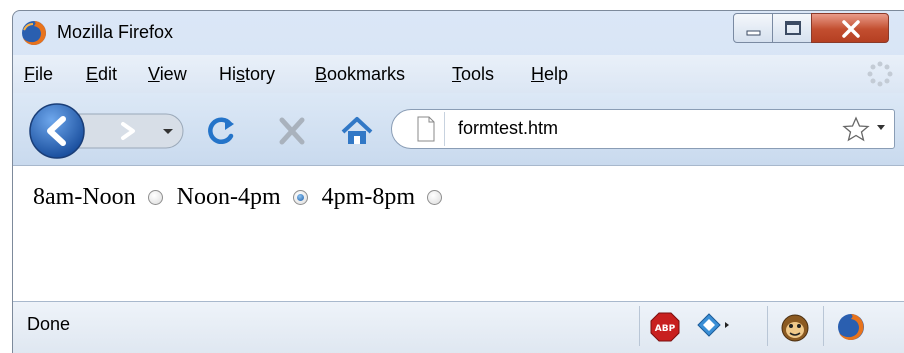 The image size is (904, 353). I want to click on svg-text: ABP, so click(665, 329).